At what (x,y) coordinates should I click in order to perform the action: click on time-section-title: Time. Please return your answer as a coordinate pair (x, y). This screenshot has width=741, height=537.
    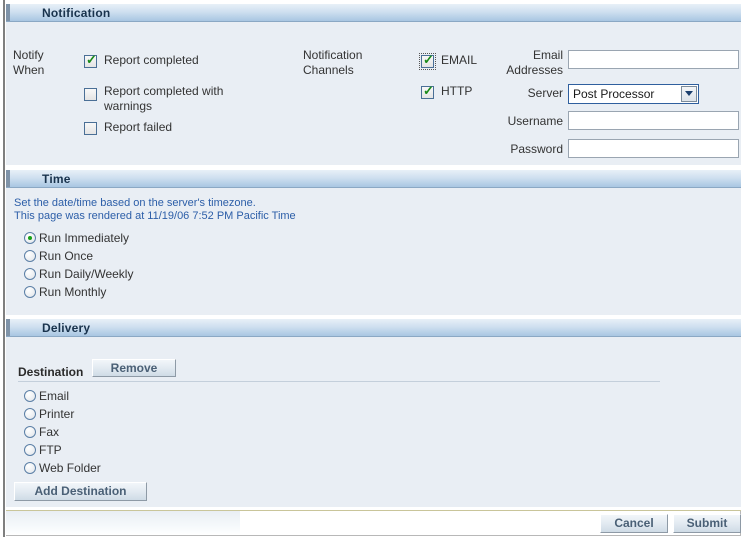
    Looking at the image, I should click on (56, 179).